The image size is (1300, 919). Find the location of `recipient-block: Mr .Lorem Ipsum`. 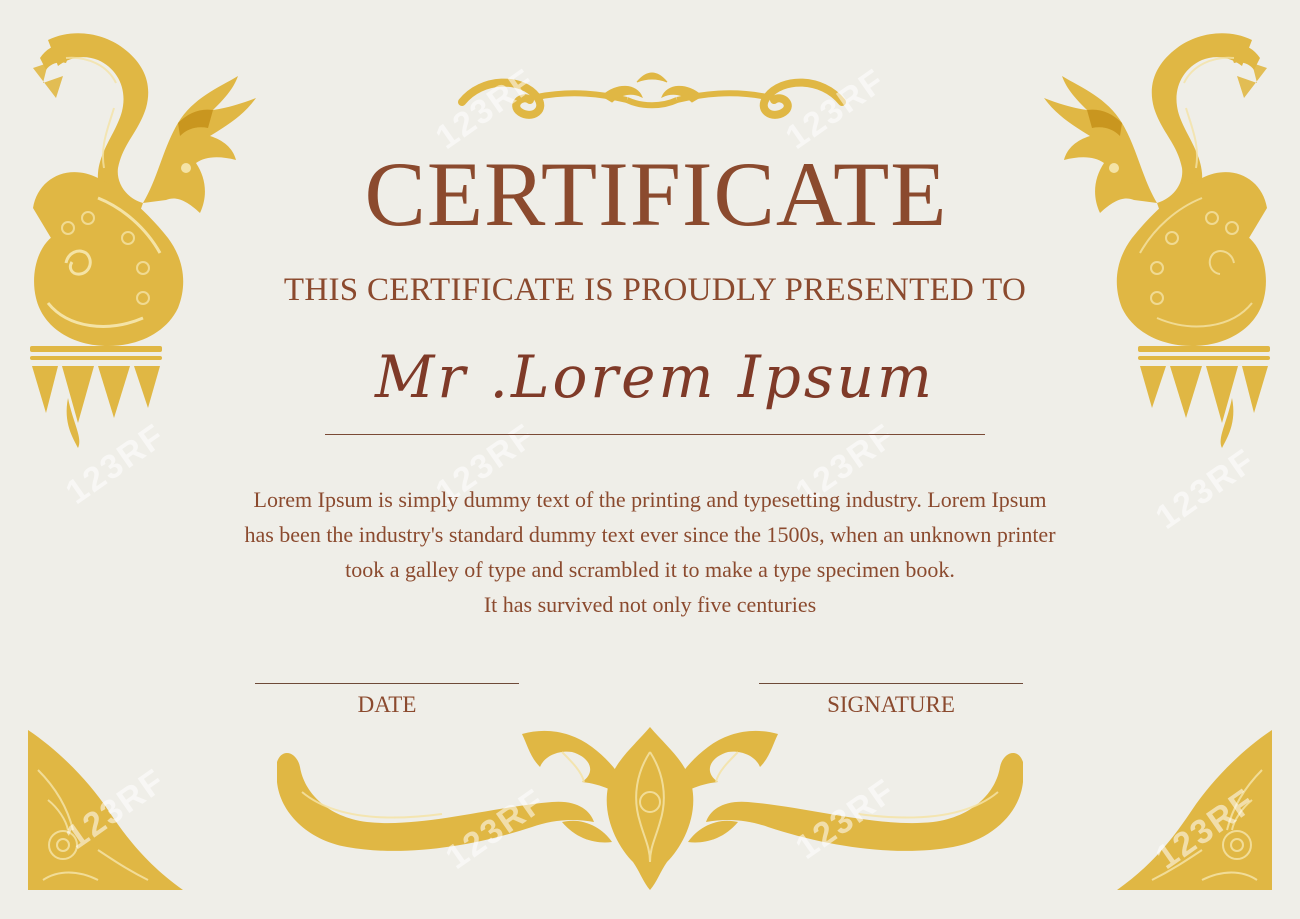

recipient-block: Mr .Lorem Ipsum is located at coordinates (655, 386).